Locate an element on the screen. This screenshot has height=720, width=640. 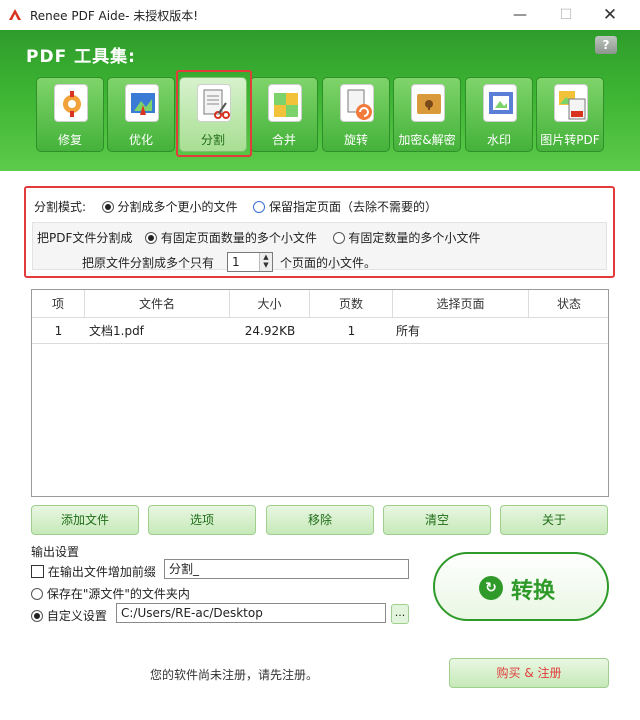
custom-path-radio is located at coordinates (37, 616).